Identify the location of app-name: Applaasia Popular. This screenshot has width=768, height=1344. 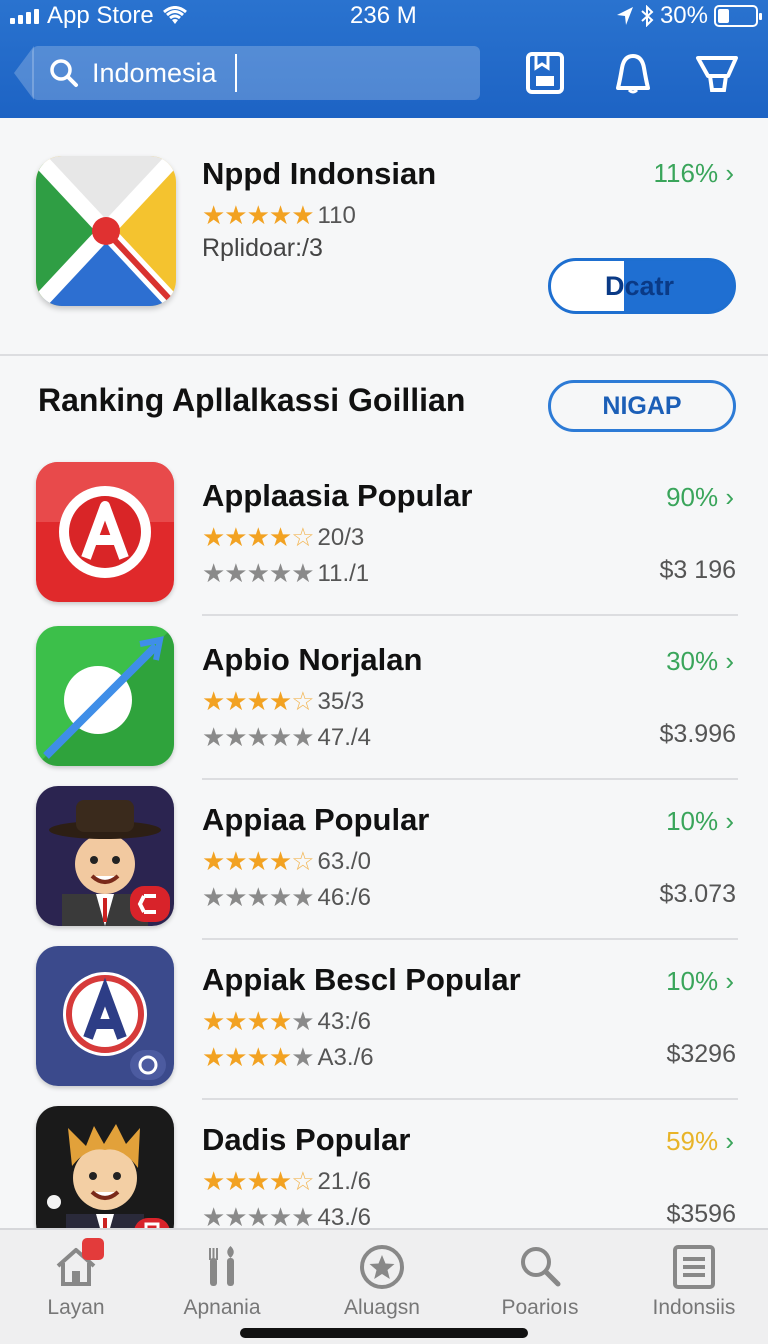
(337, 496).